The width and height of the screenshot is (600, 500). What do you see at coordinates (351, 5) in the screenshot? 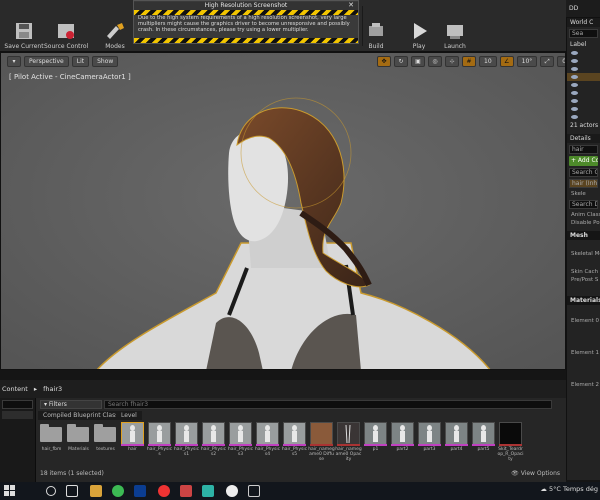
I see `close-icon: ✕` at bounding box center [351, 5].